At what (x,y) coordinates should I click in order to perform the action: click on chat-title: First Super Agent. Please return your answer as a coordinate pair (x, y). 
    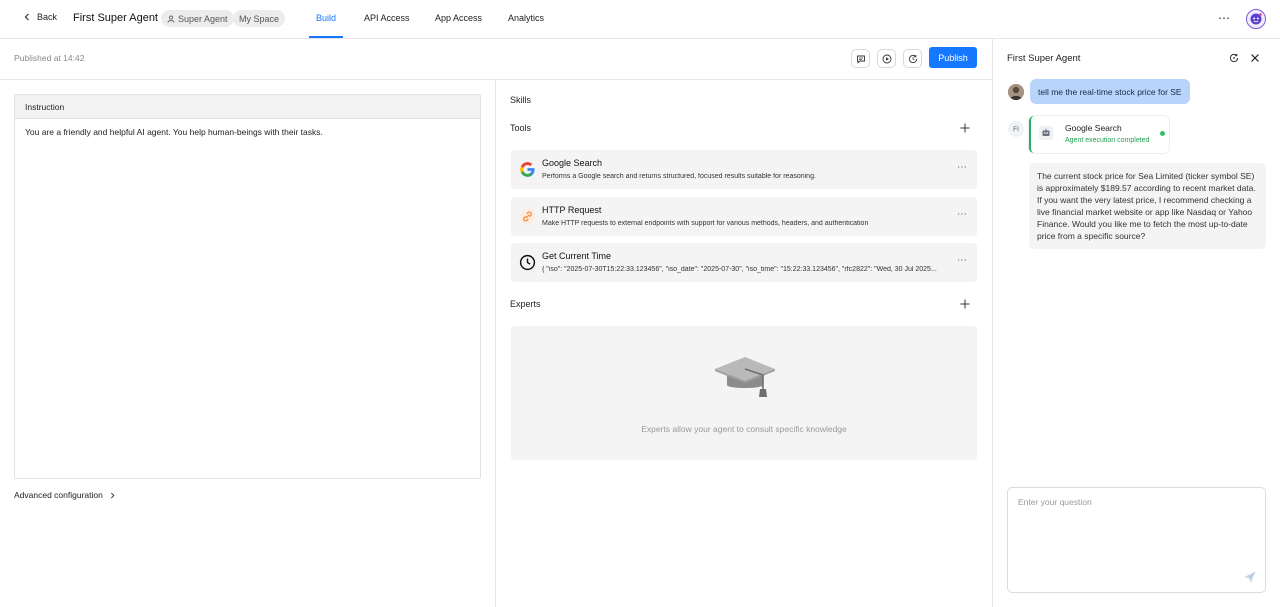
    Looking at the image, I should click on (1044, 58).